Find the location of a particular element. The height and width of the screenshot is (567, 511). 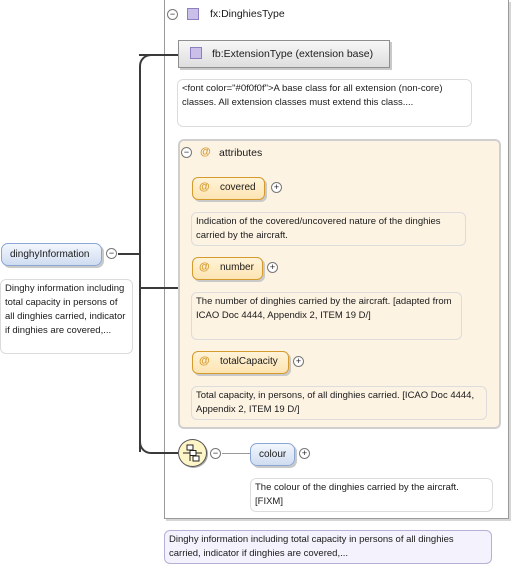

connector-root-to-trunk is located at coordinates (129, 254).